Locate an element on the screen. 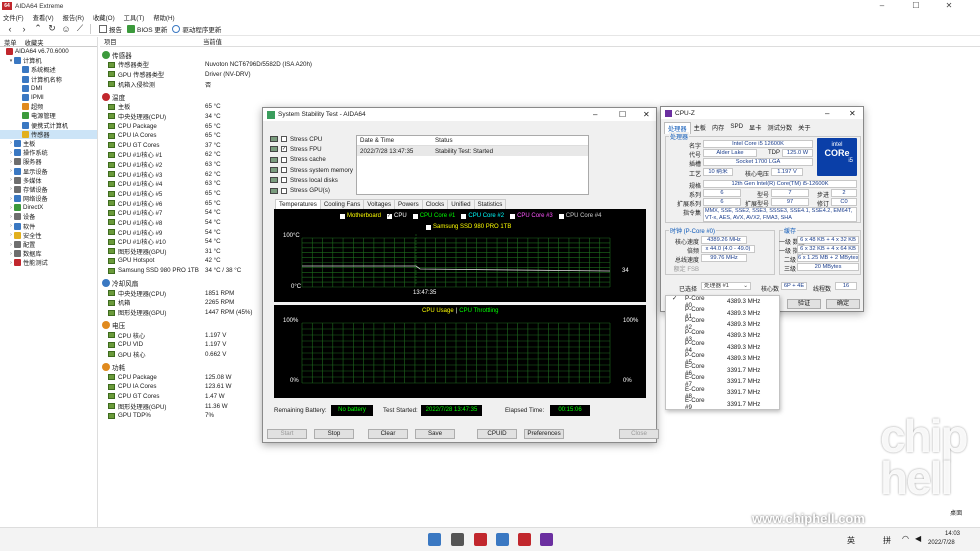  cpuz-tab: 关于 is located at coordinates (804, 128).